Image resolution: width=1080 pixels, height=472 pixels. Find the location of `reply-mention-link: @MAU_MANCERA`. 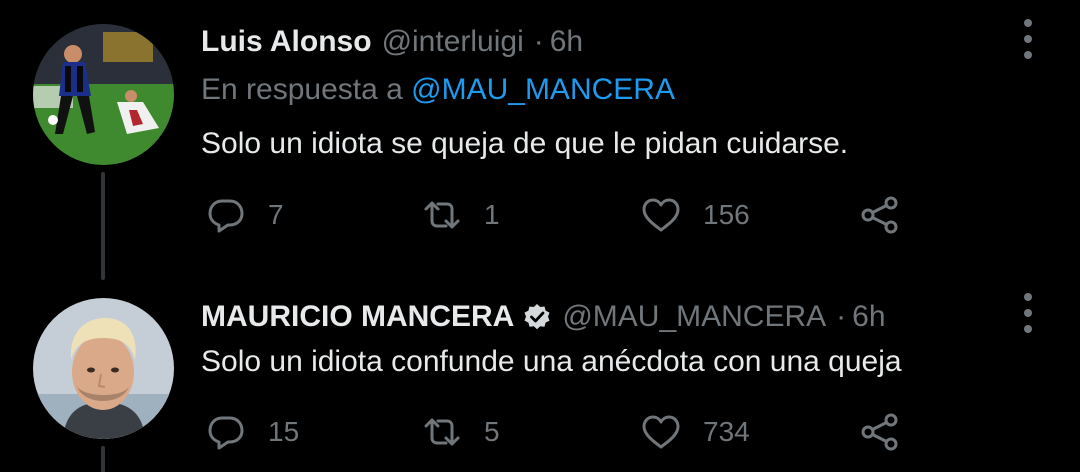

reply-mention-link: @MAU_MANCERA is located at coordinates (543, 89).